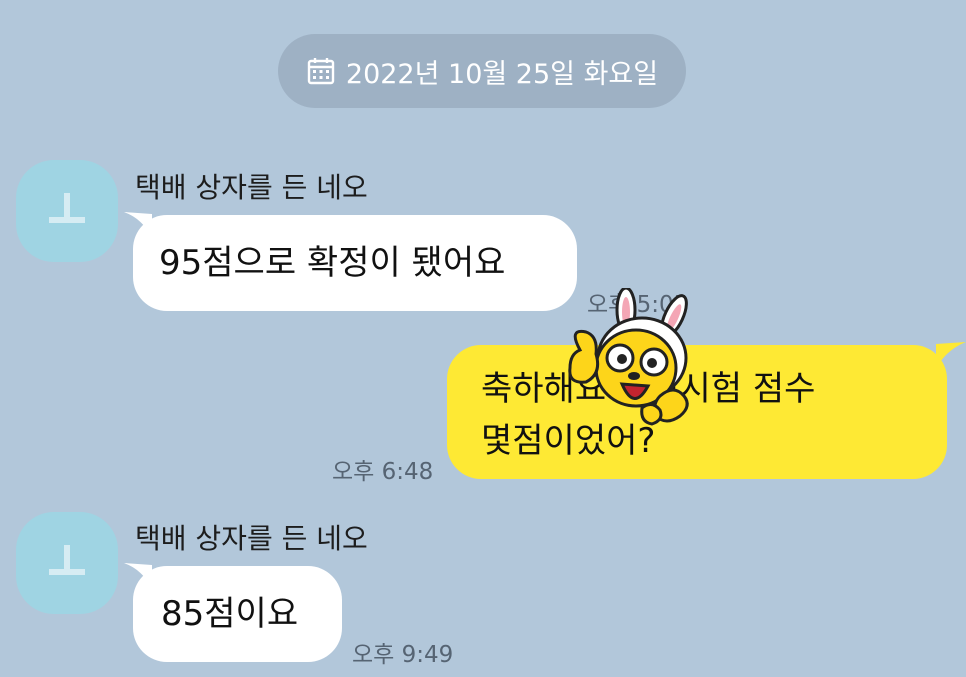  Describe the element at coordinates (321, 71) in the screenshot. I see `calendar-icon` at that location.